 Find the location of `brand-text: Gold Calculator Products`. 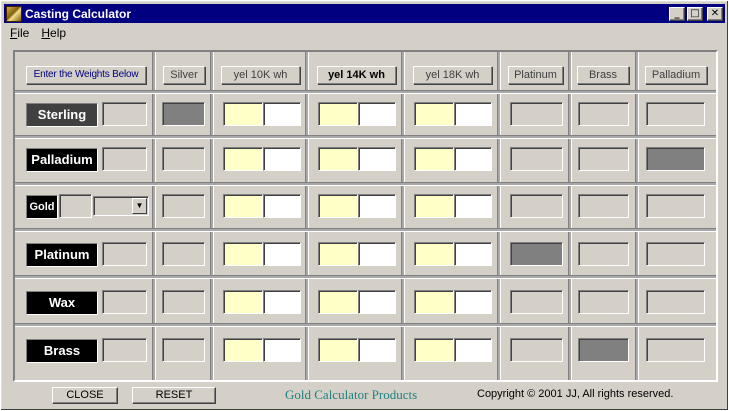

brand-text: Gold Calculator Products is located at coordinates (351, 394).